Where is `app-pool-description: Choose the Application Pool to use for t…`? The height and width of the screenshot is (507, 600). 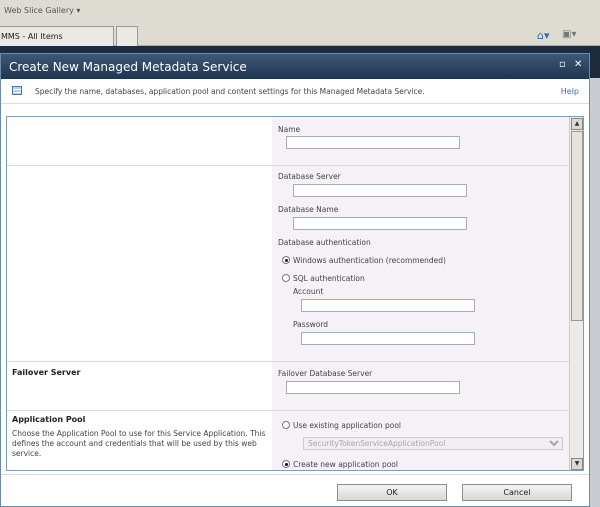
app-pool-description: Choose the Application Pool to use for t… is located at coordinates (139, 443).